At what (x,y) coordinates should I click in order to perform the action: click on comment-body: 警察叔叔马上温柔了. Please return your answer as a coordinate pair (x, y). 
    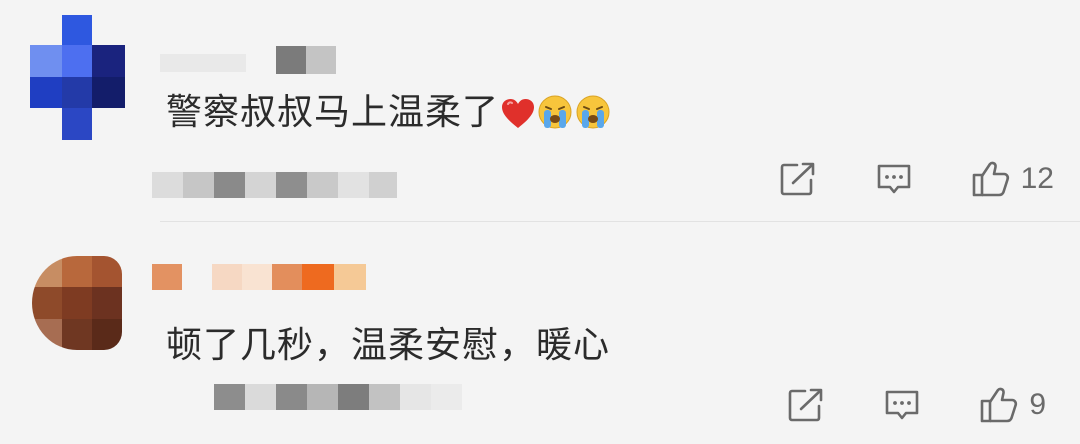
    Looking at the image, I should click on (333, 112).